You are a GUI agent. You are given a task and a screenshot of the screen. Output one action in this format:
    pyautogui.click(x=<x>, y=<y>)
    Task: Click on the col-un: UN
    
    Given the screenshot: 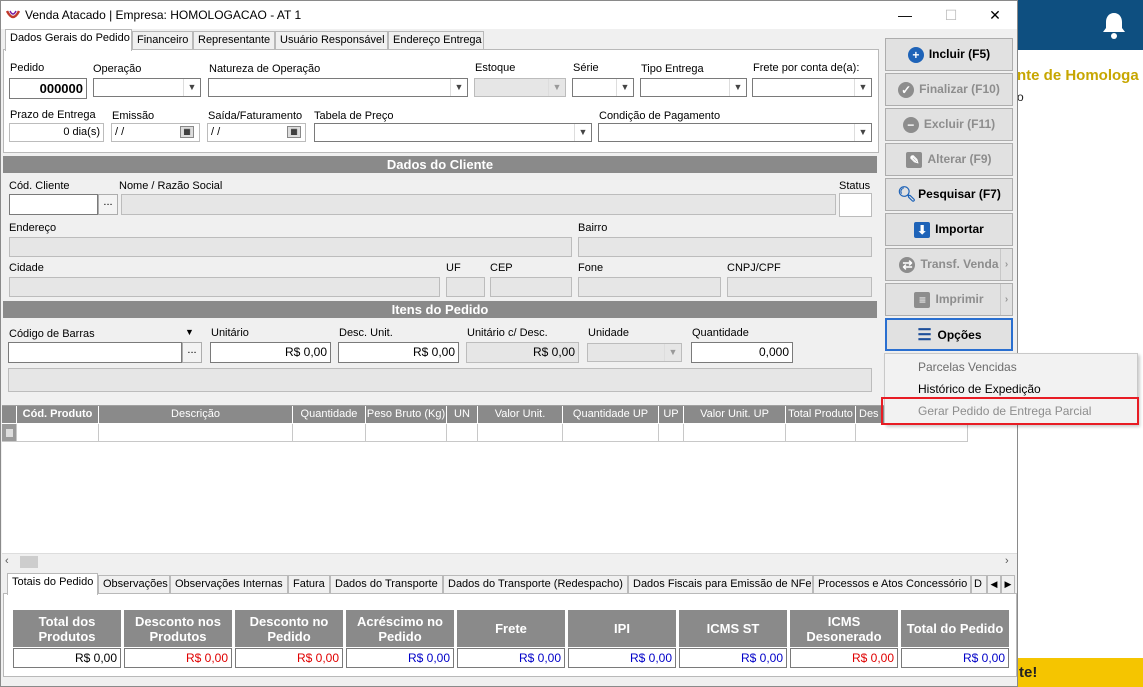 What is the action you would take?
    pyautogui.click(x=462, y=414)
    